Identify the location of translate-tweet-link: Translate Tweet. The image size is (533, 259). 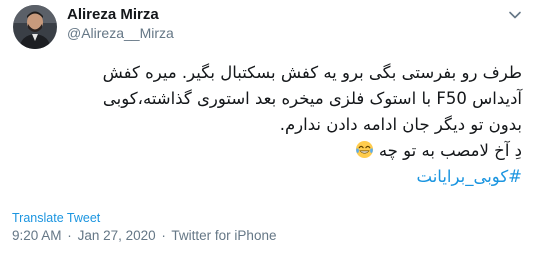
(56, 218).